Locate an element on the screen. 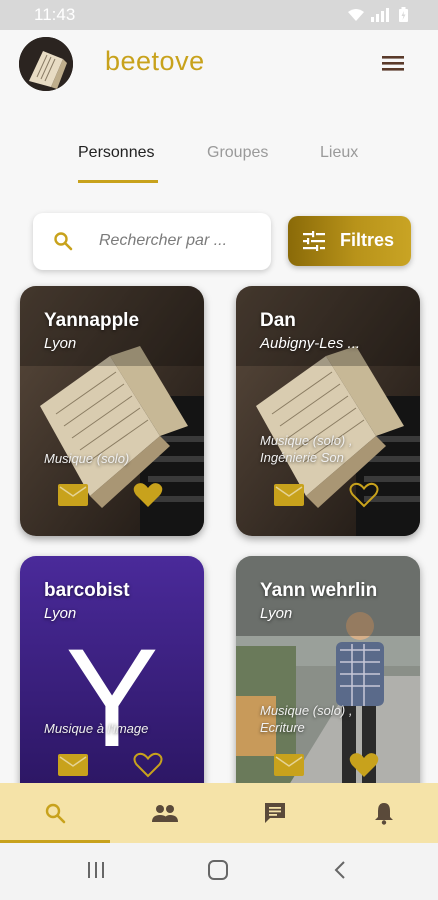  recent-apps-icon is located at coordinates (96, 870).